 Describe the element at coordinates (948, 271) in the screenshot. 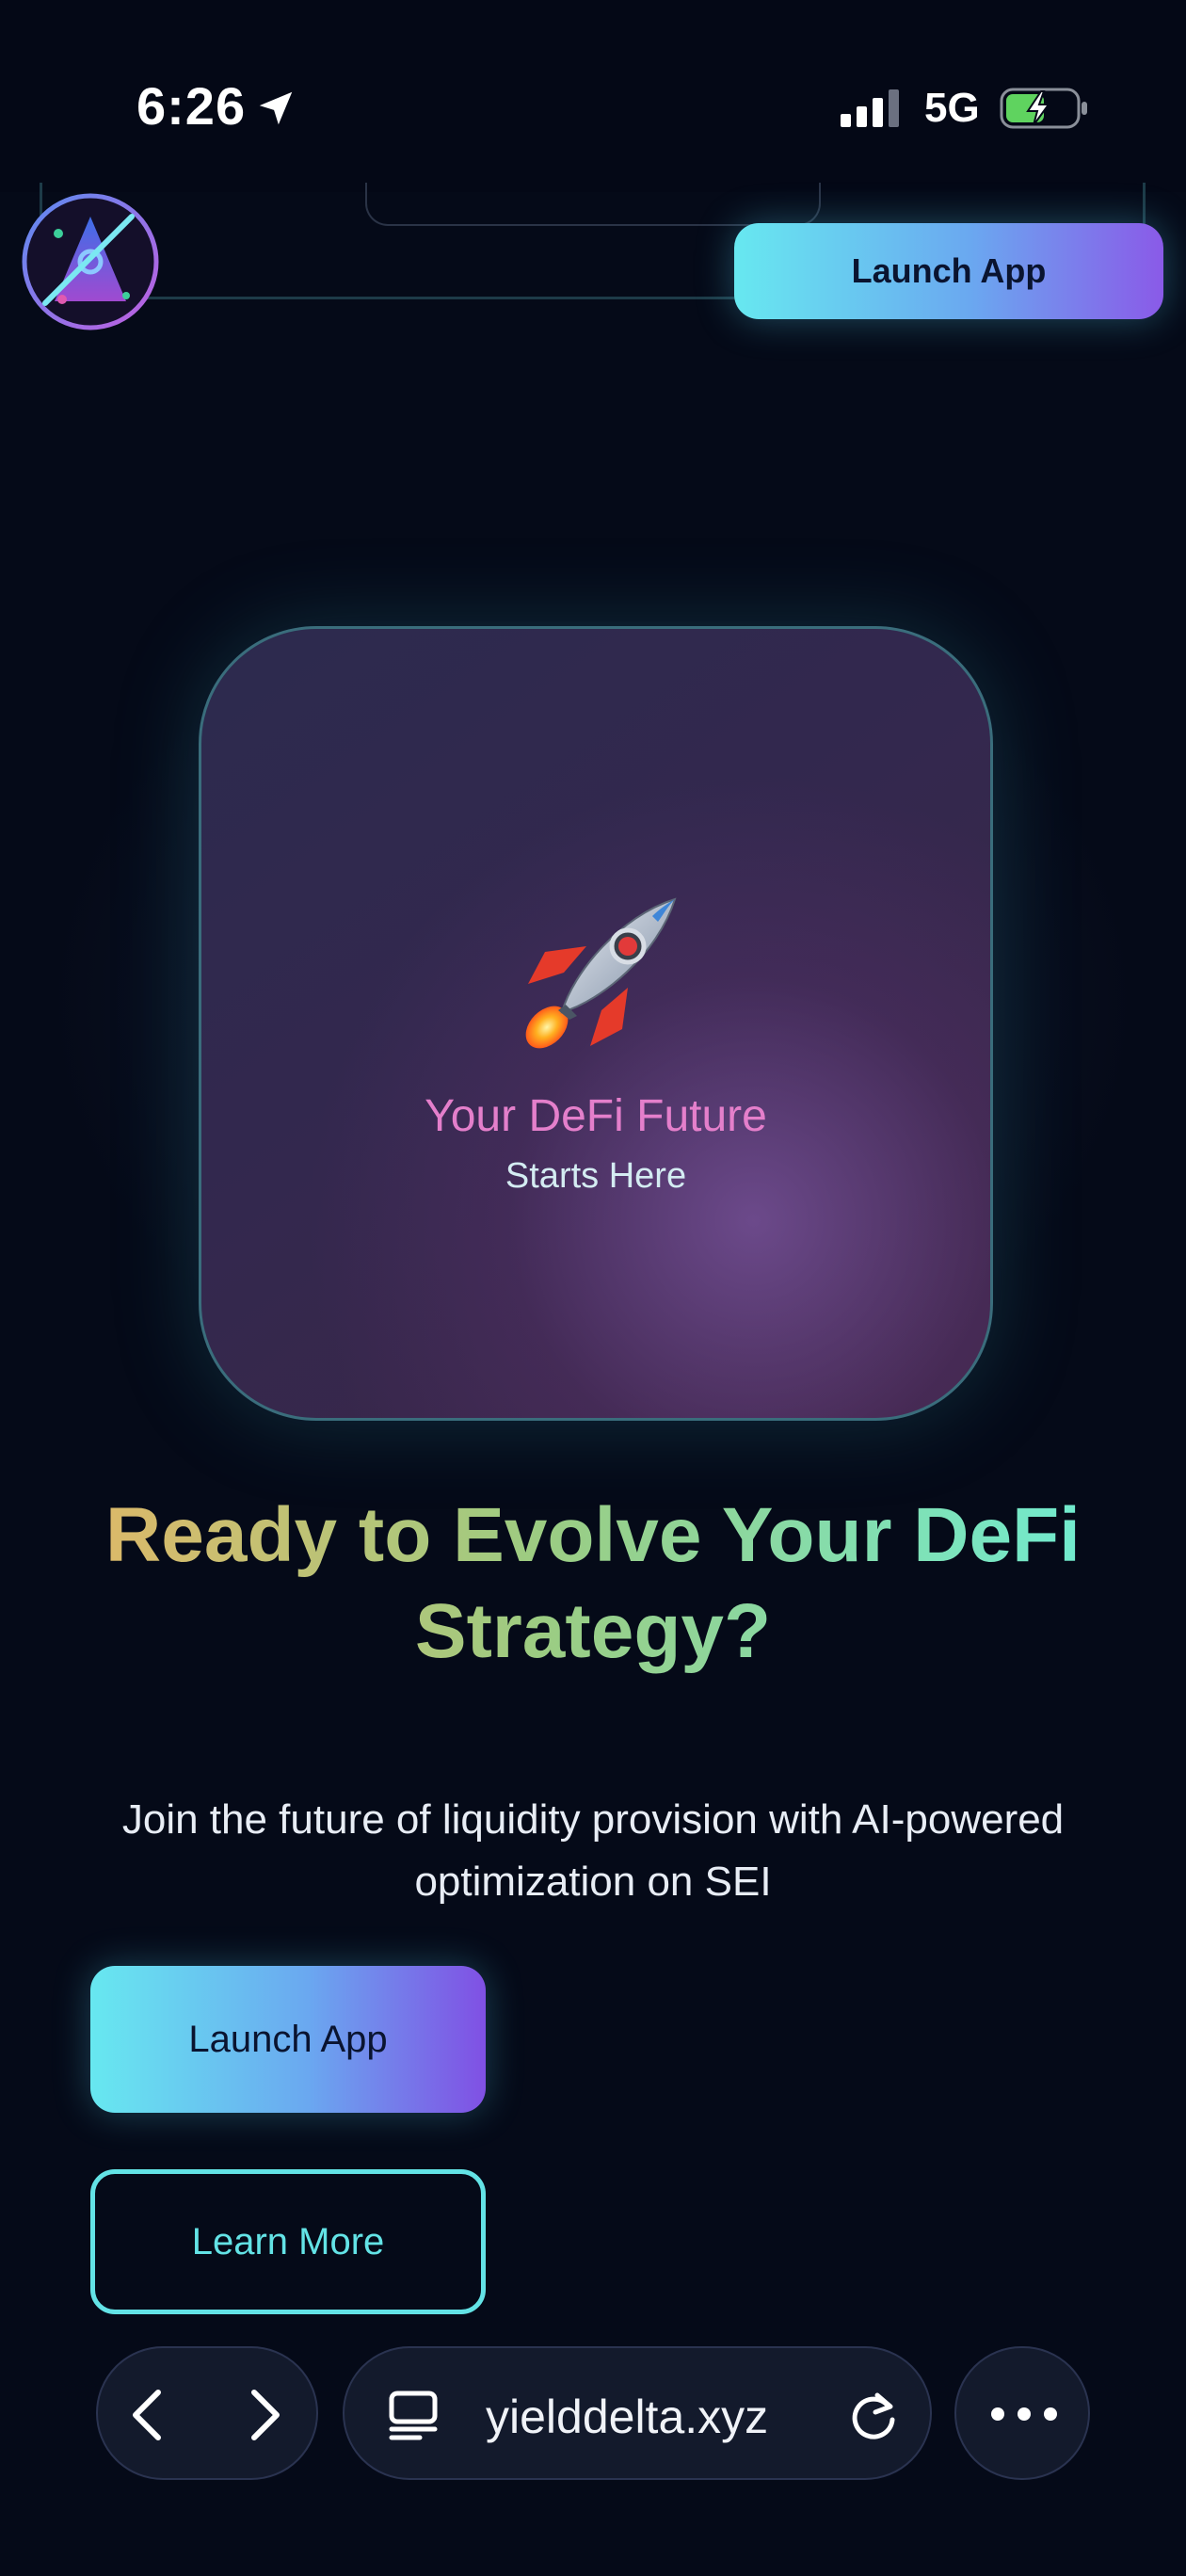

I see `header-launch-app-button: Launch App` at that location.